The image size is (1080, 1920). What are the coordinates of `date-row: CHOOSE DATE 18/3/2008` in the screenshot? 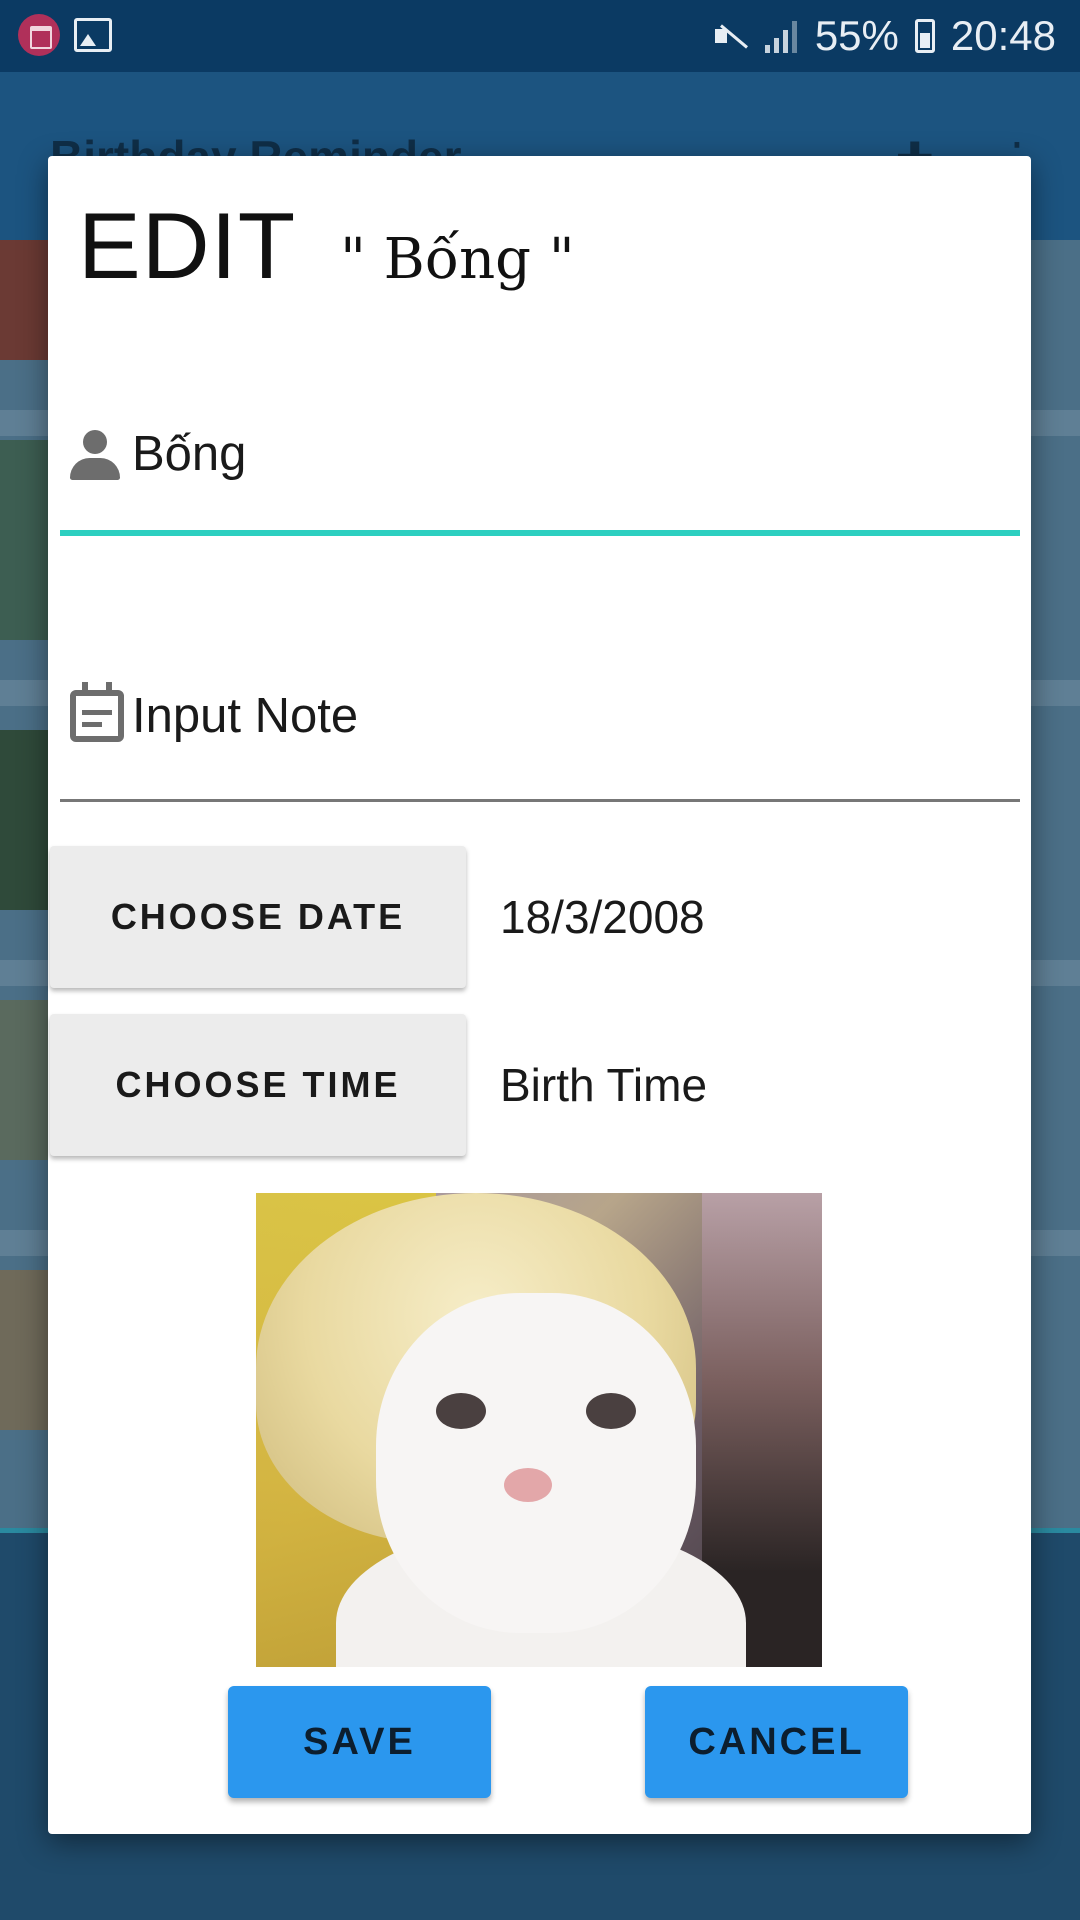 It's located at (530, 919).